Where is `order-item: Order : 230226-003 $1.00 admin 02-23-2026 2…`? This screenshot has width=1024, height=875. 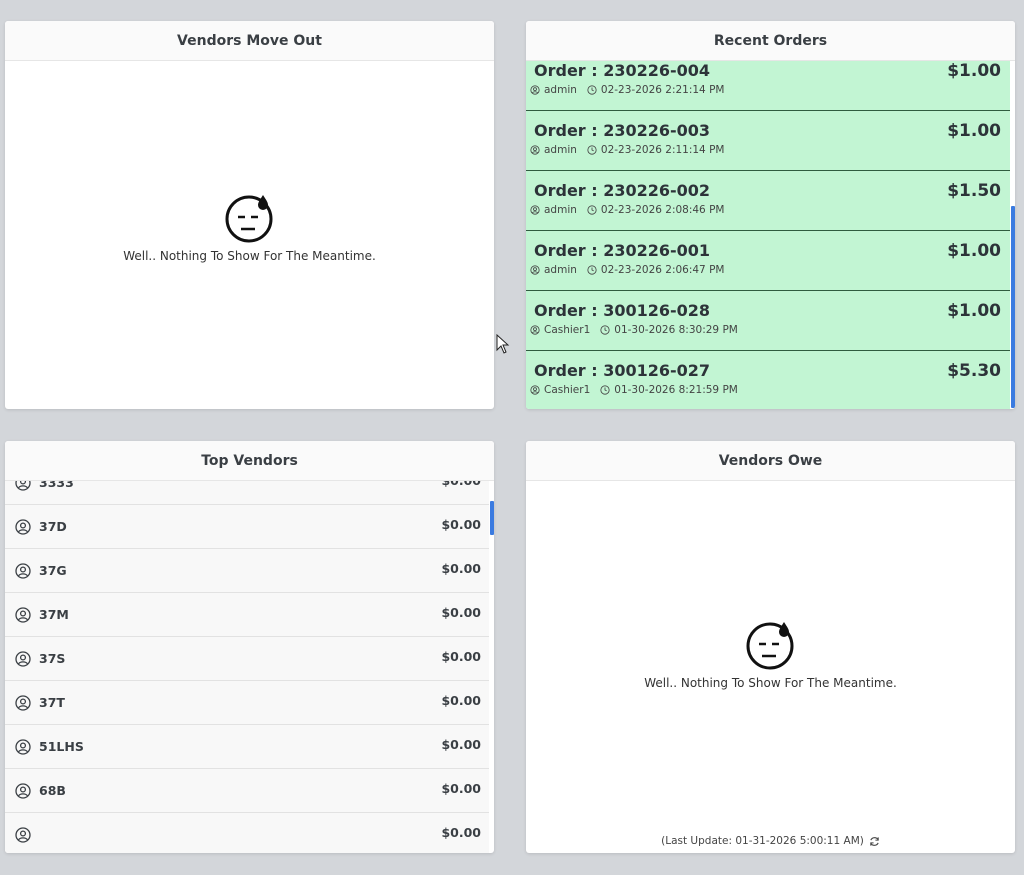 order-item: Order : 230226-003 $1.00 admin 02-23-2026 2… is located at coordinates (768, 141).